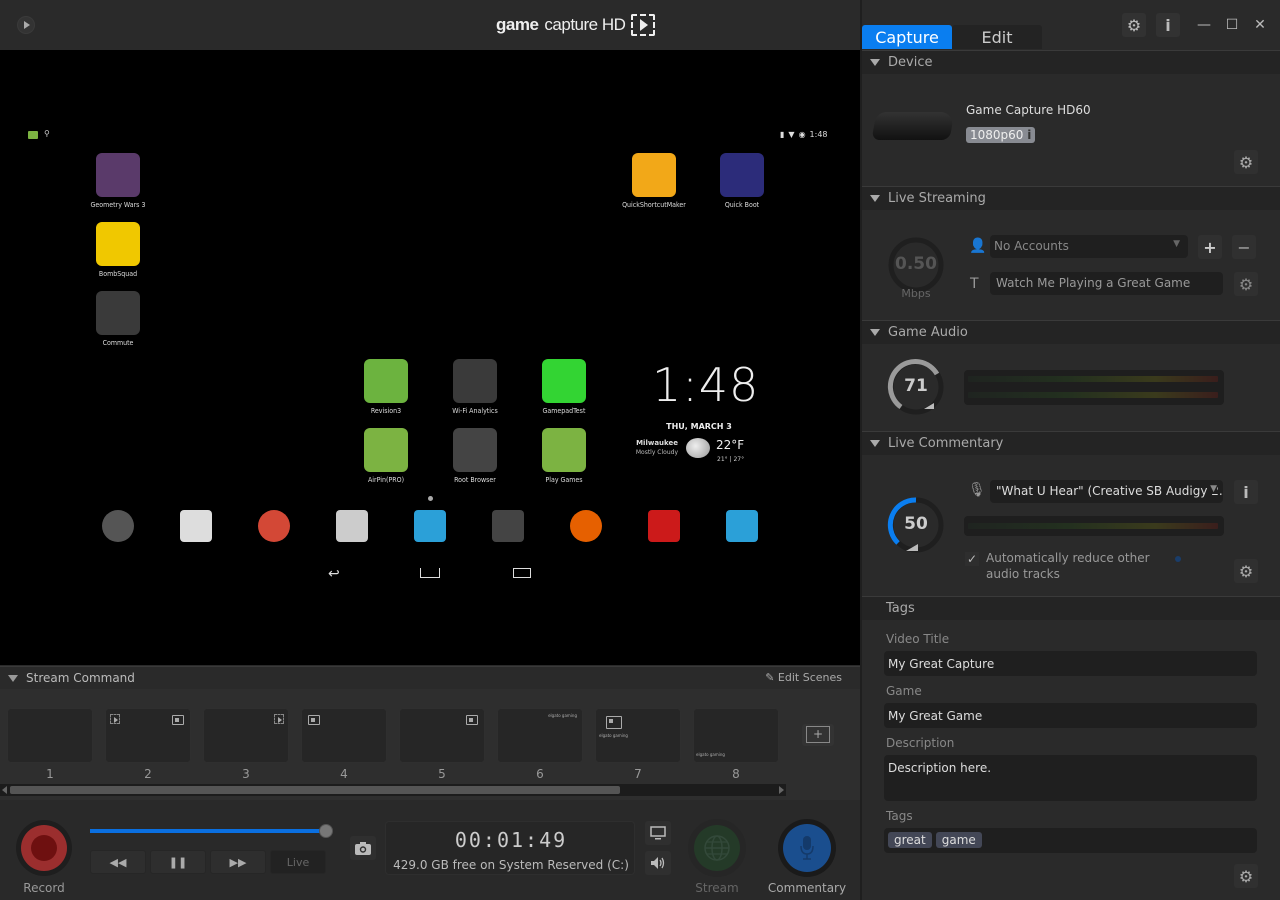 The width and height of the screenshot is (1280, 900). I want to click on monitor-icon, so click(658, 833).